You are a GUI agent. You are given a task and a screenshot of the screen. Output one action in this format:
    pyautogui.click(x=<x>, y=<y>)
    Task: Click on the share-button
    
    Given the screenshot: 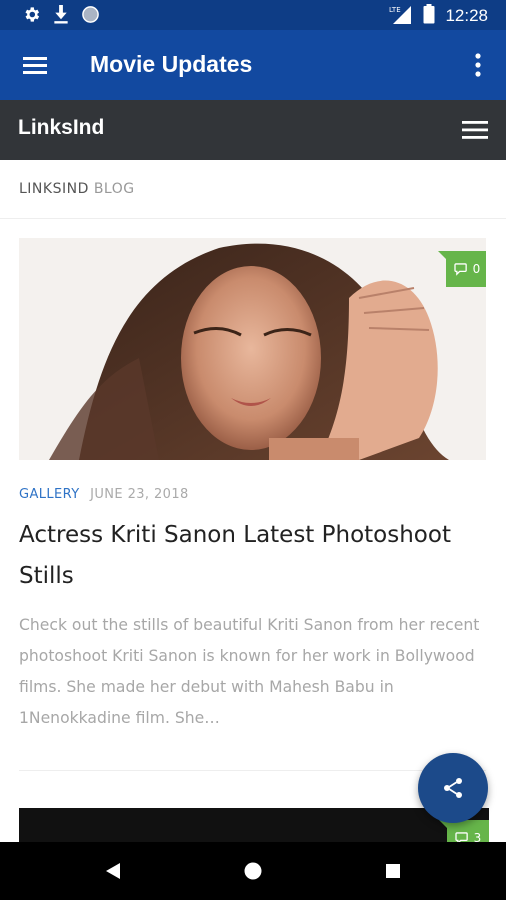 What is the action you would take?
    pyautogui.click(x=453, y=788)
    